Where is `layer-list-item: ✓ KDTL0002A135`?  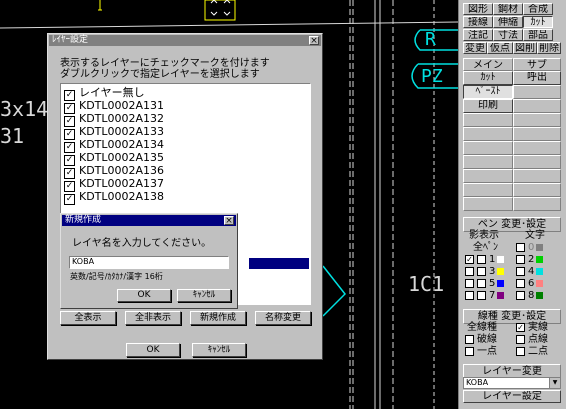 layer-list-item: ✓ KDTL0002A135 is located at coordinates (114, 158).